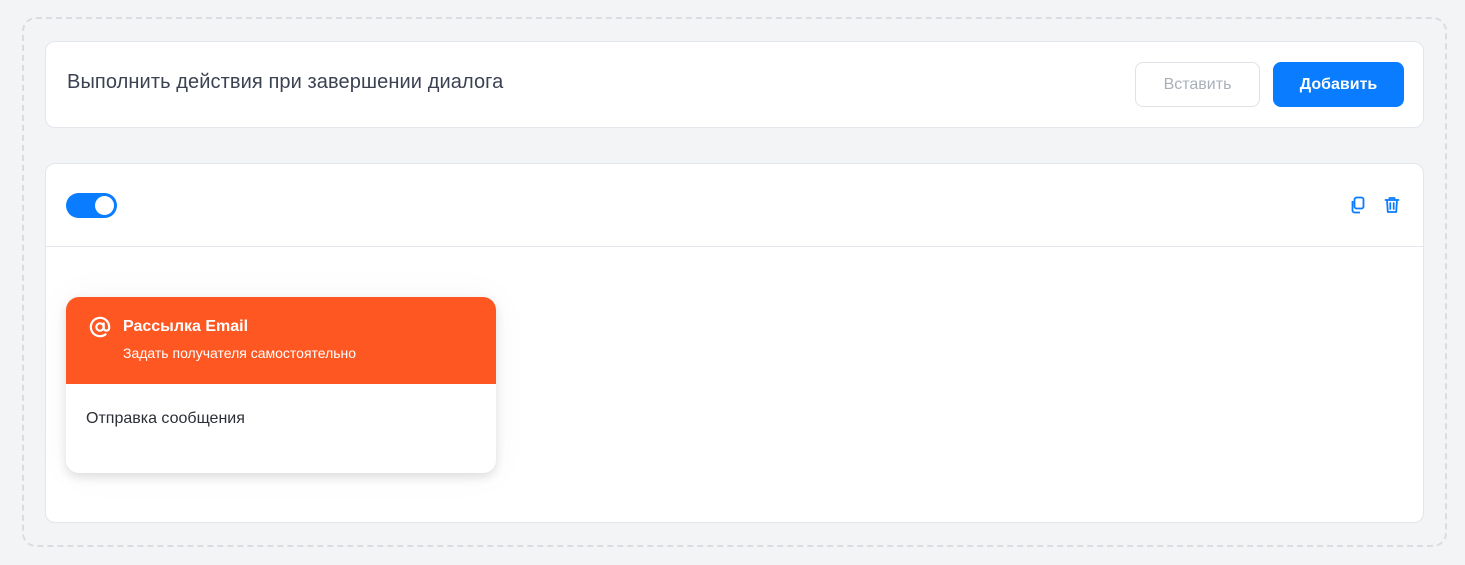 Image resolution: width=1465 pixels, height=565 pixels. What do you see at coordinates (1197, 84) in the screenshot?
I see `paste-button: Вставить` at bounding box center [1197, 84].